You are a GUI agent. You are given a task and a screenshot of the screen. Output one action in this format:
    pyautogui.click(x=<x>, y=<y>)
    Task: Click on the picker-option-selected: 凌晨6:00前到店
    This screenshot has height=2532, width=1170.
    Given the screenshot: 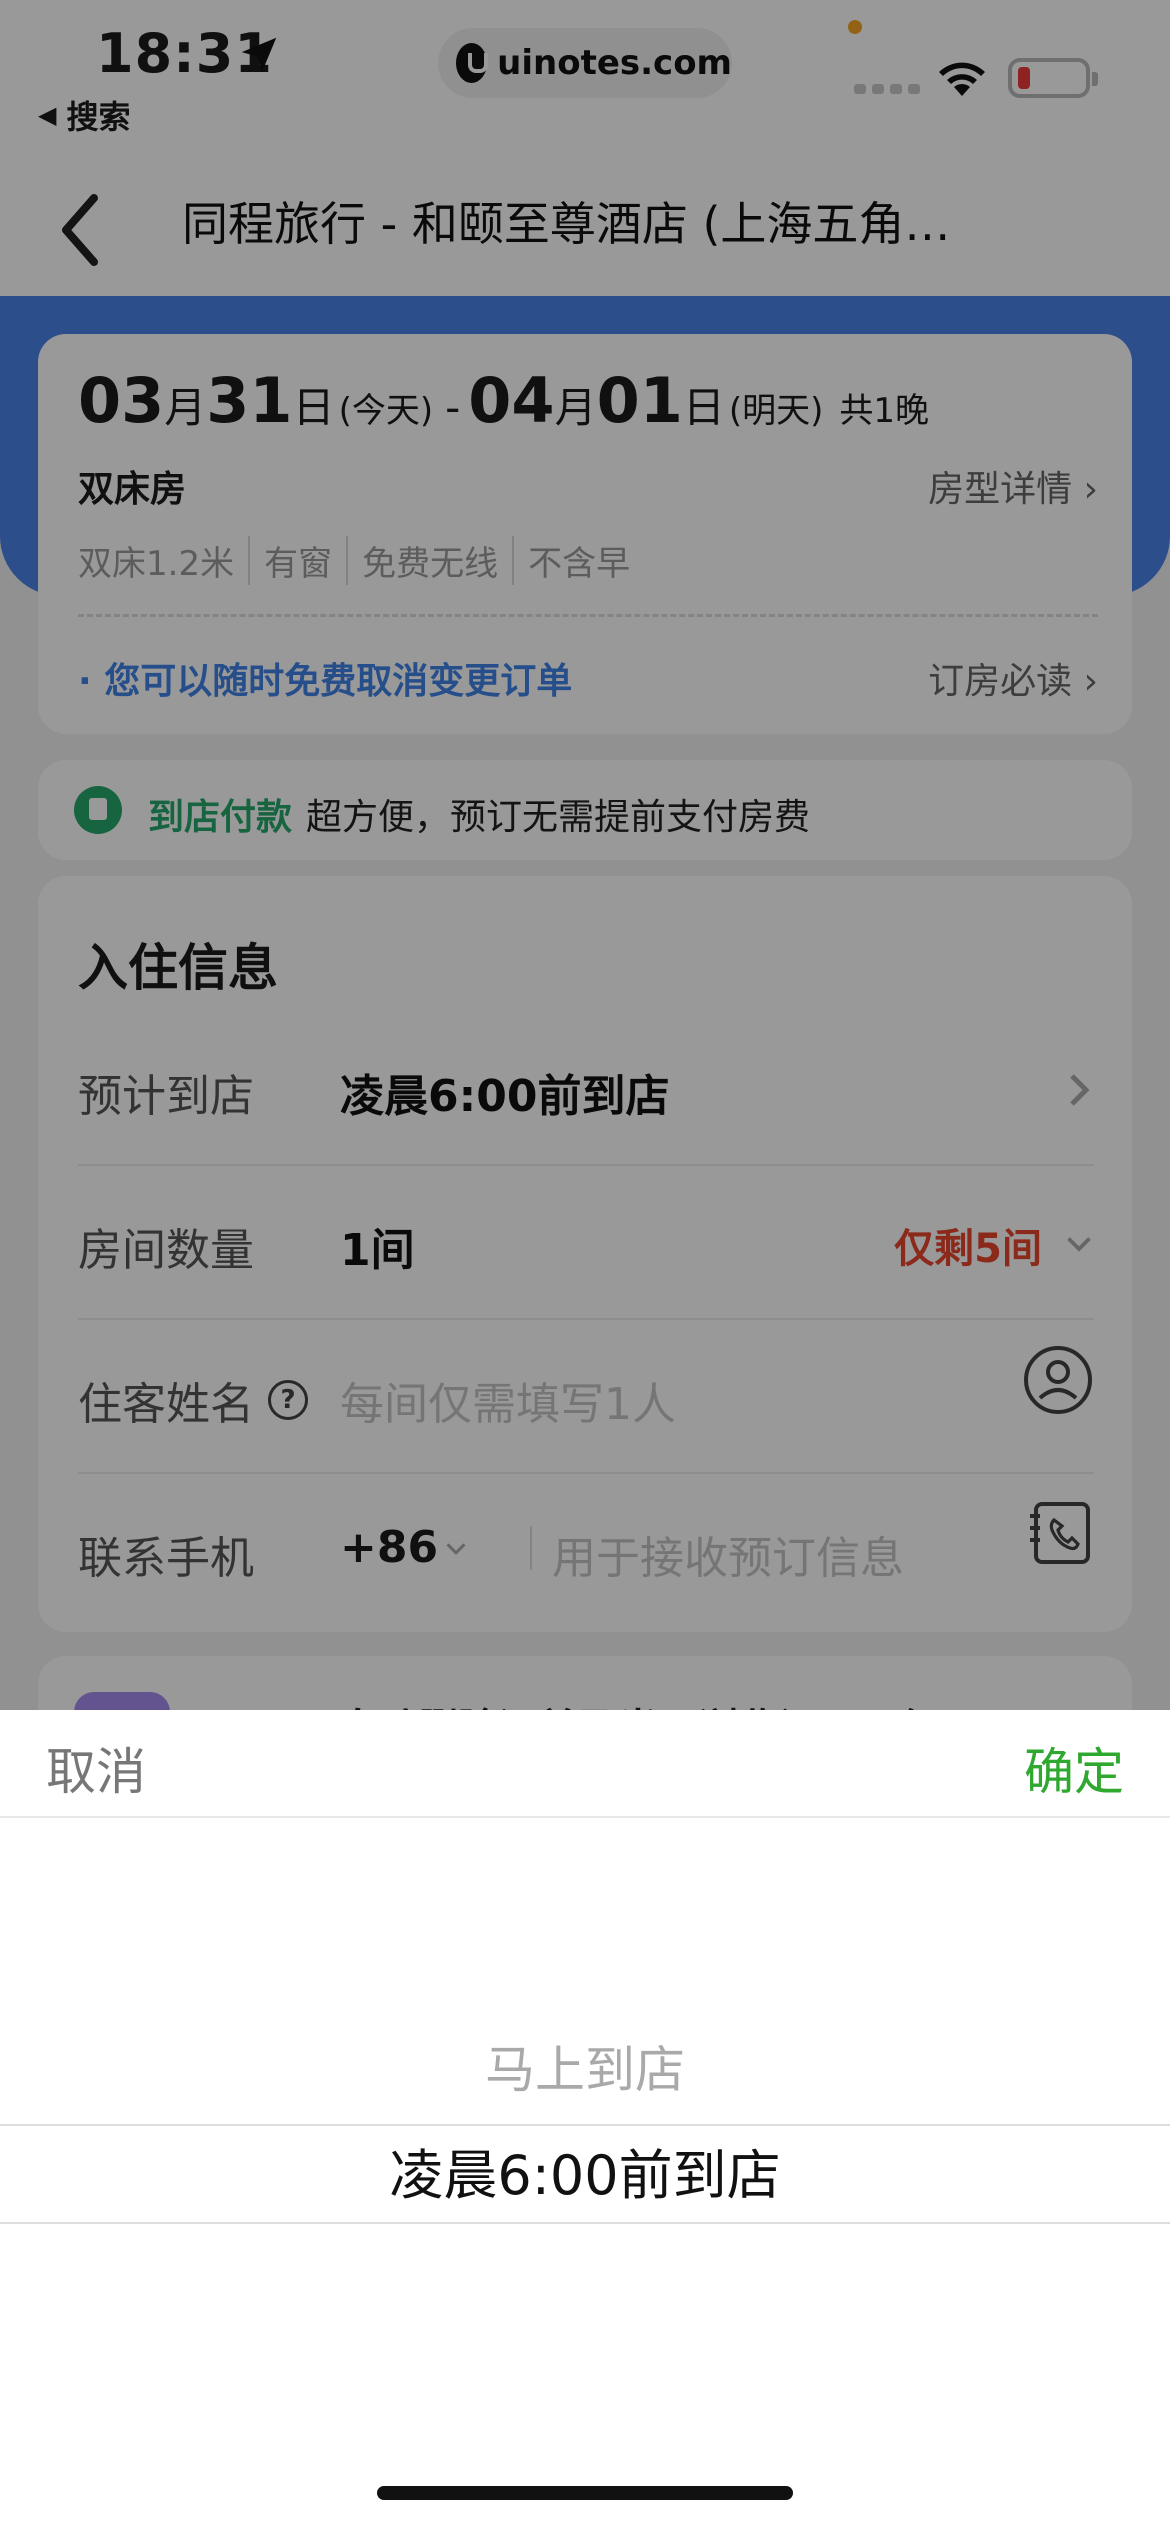 What is the action you would take?
    pyautogui.click(x=585, y=2174)
    